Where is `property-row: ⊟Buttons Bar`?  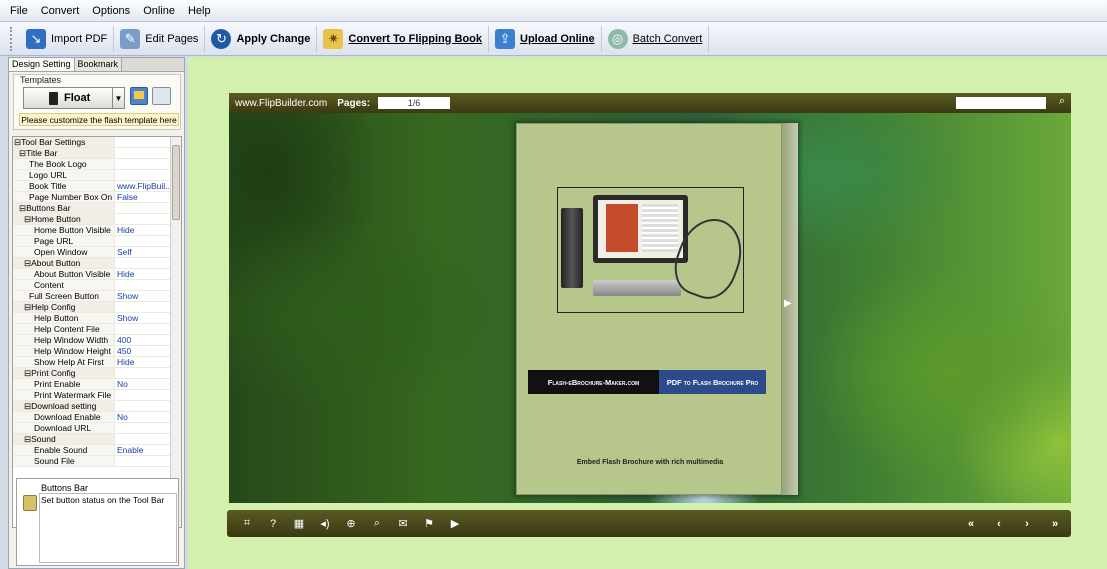 property-row: ⊟Buttons Bar is located at coordinates (97, 208).